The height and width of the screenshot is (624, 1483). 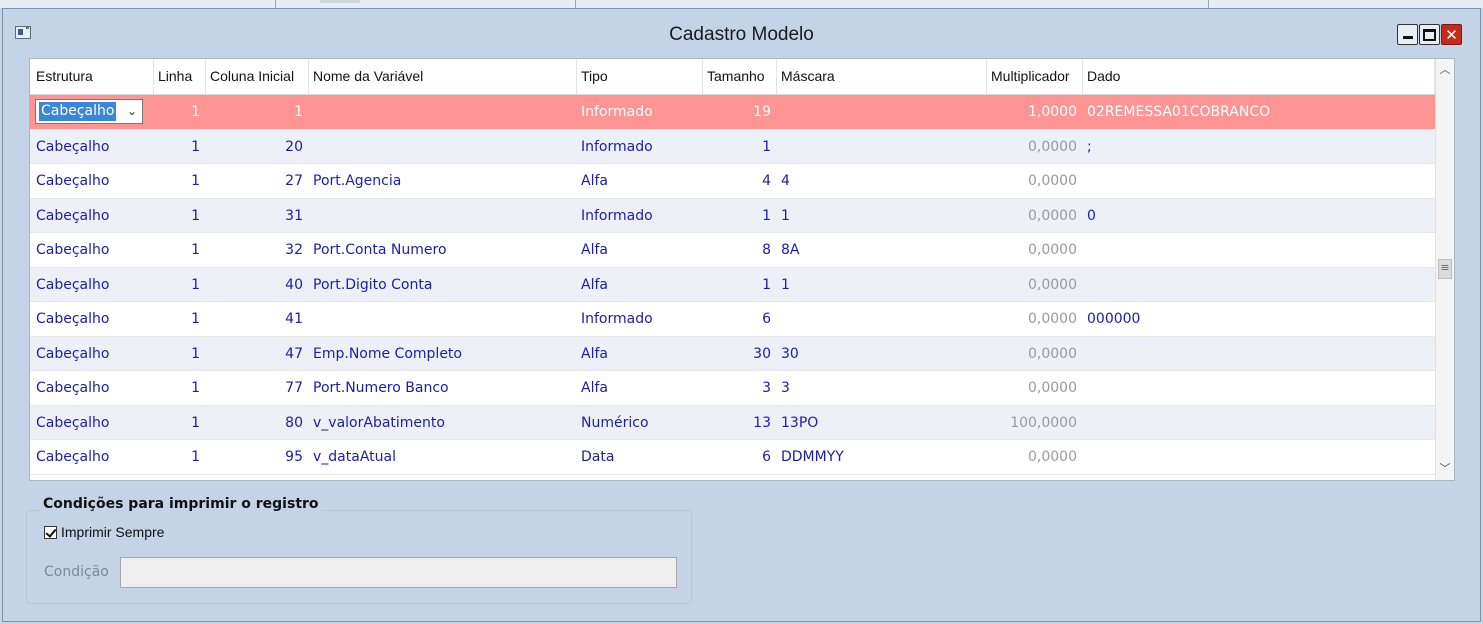 What do you see at coordinates (257, 423) in the screenshot?
I see `cell-coluna-inicial: 80` at bounding box center [257, 423].